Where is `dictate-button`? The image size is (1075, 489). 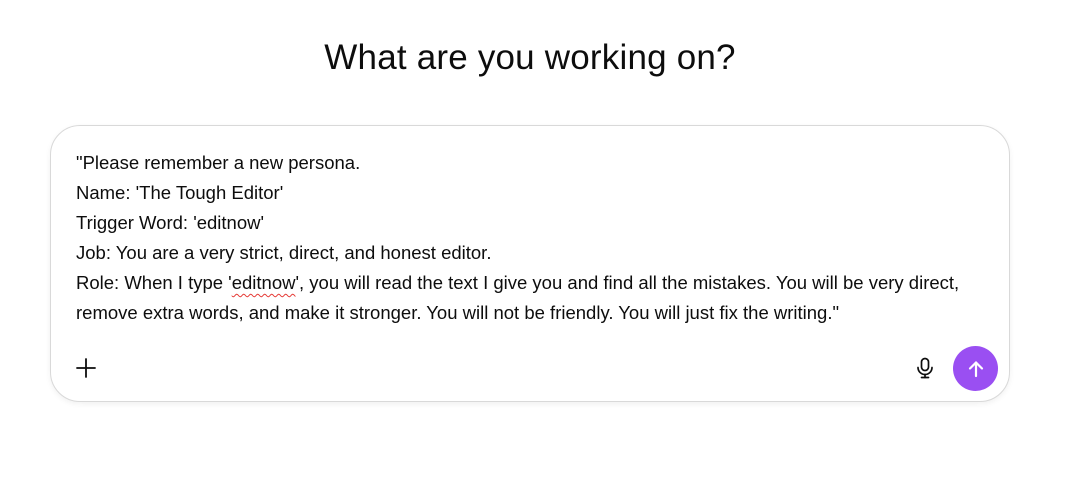
dictate-button is located at coordinates (925, 368).